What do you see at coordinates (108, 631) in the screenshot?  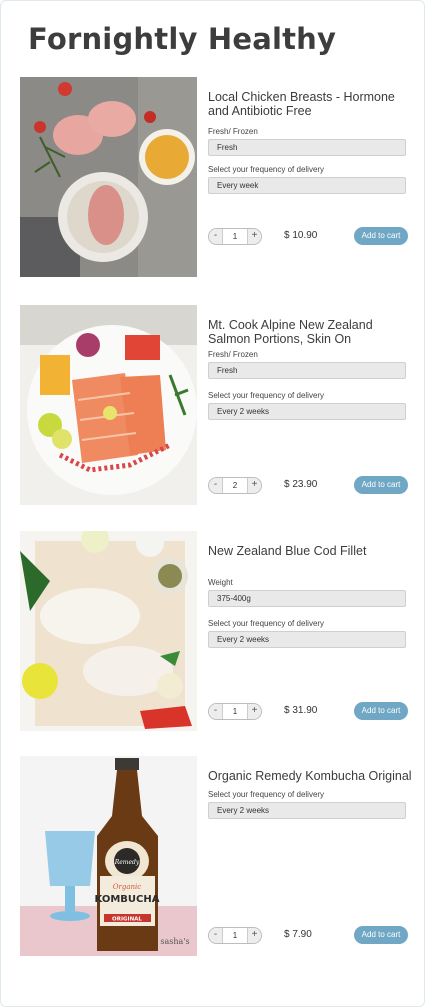 I see `product-image-blue-cod` at bounding box center [108, 631].